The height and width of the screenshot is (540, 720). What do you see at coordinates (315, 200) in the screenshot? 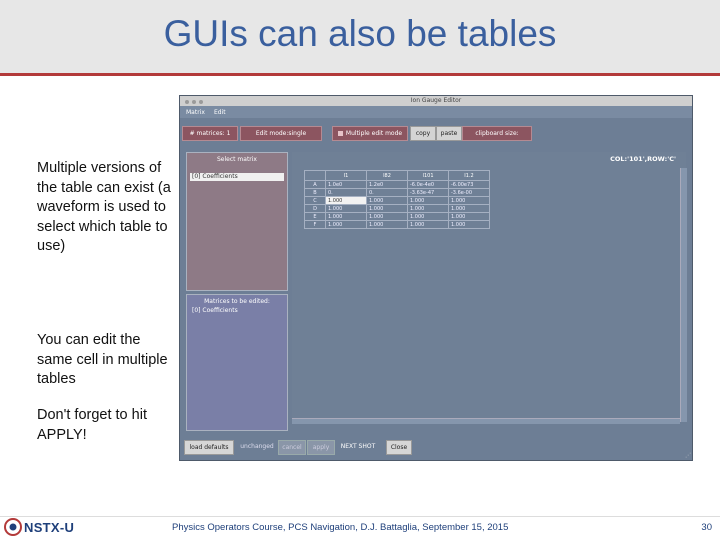
I see `row-header: C` at bounding box center [315, 200].